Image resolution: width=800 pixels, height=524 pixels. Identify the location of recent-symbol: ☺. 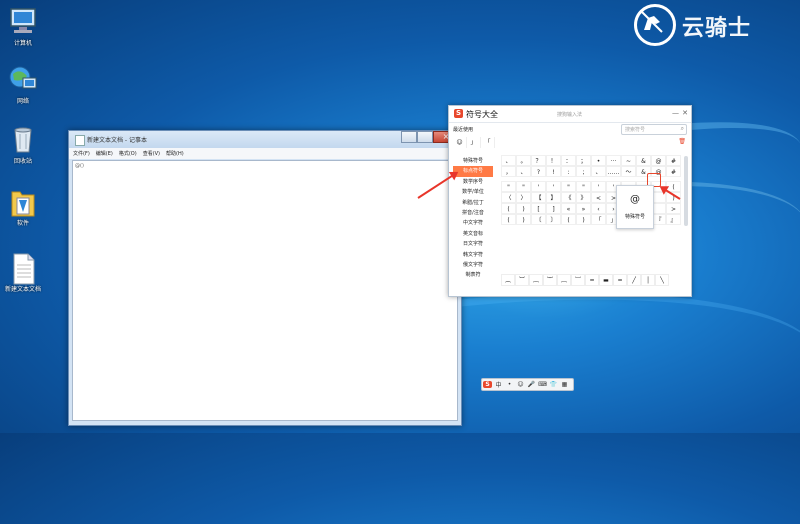
(460, 142).